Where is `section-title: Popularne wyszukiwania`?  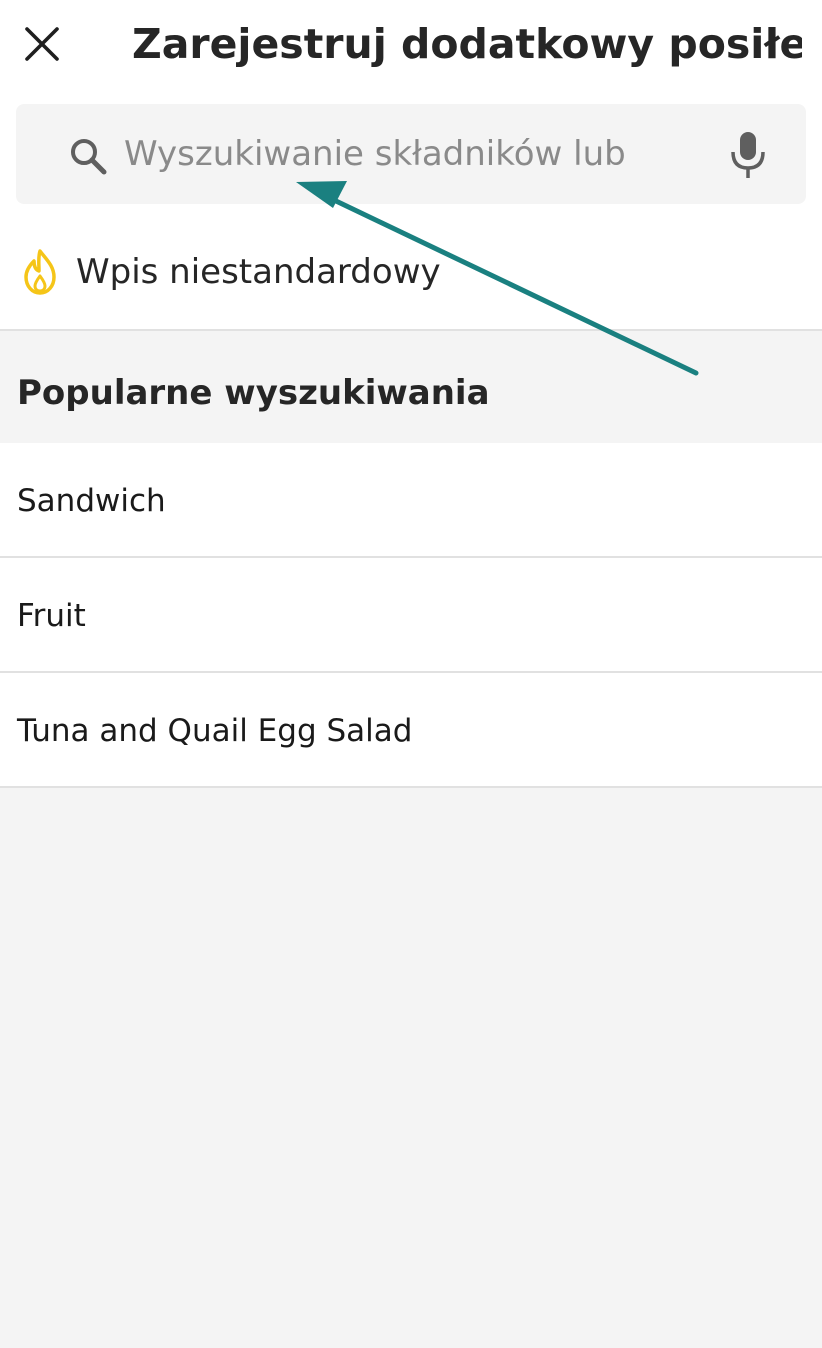
section-title: Popularne wyszukiwania is located at coordinates (253, 393).